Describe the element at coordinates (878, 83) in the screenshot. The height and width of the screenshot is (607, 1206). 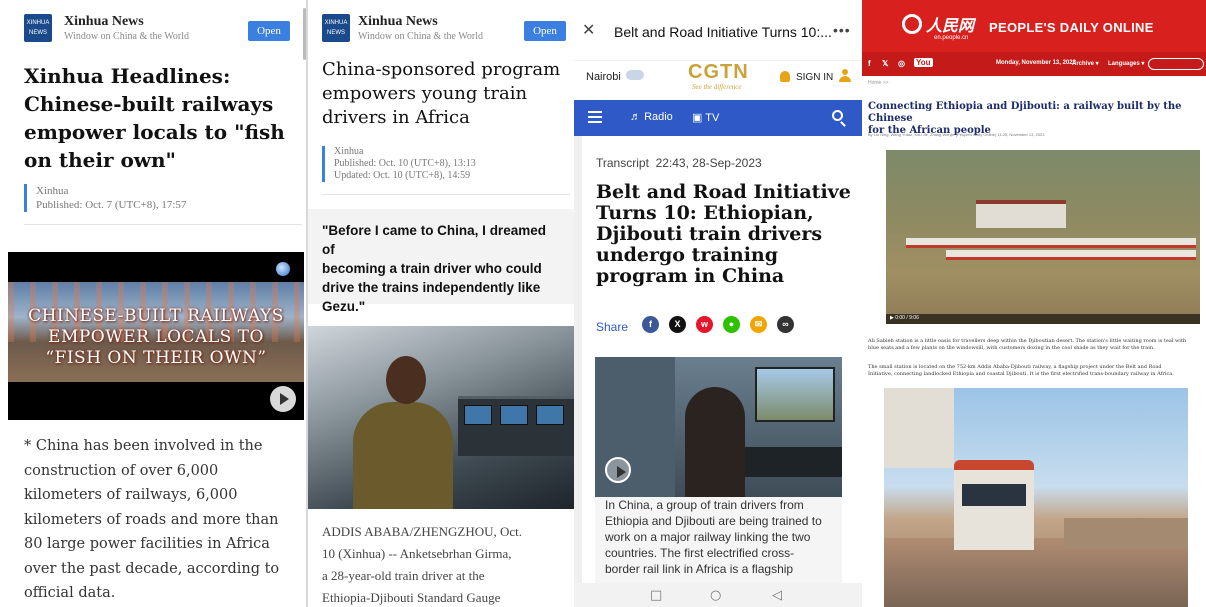
I see `breadcrumb: Home >>` at that location.